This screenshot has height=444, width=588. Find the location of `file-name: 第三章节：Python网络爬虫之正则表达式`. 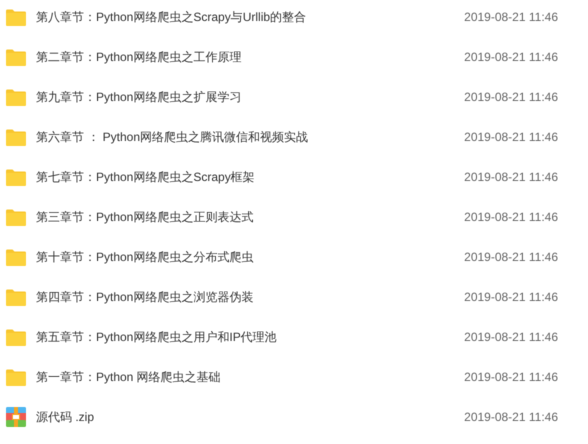

file-name: 第三章节：Python网络爬虫之正则表达式 is located at coordinates (145, 217).